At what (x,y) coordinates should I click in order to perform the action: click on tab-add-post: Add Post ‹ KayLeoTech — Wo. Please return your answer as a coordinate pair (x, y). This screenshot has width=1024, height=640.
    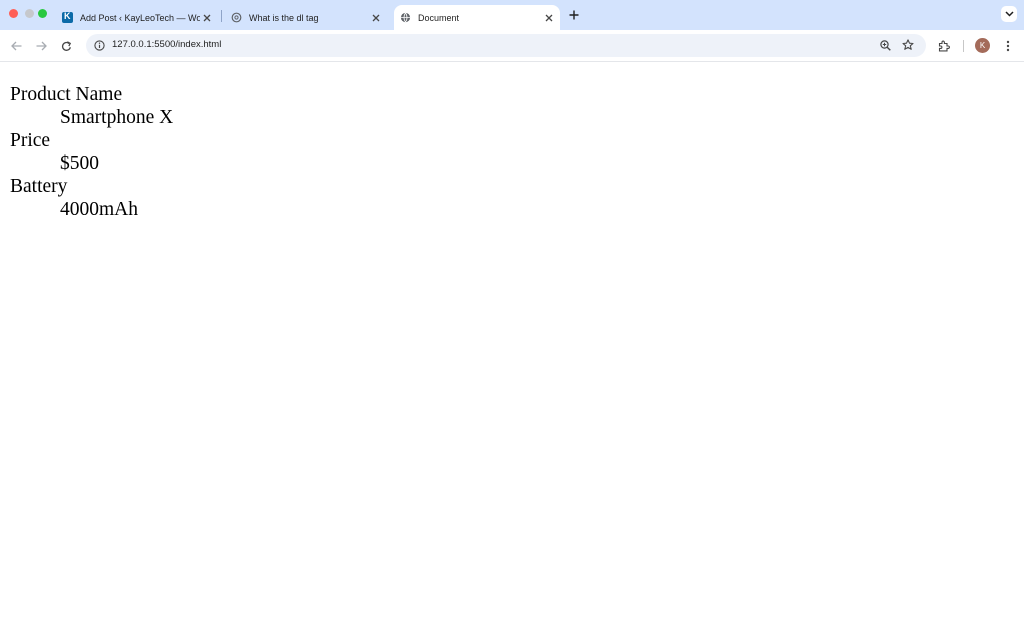
    Looking at the image, I should click on (137, 17).